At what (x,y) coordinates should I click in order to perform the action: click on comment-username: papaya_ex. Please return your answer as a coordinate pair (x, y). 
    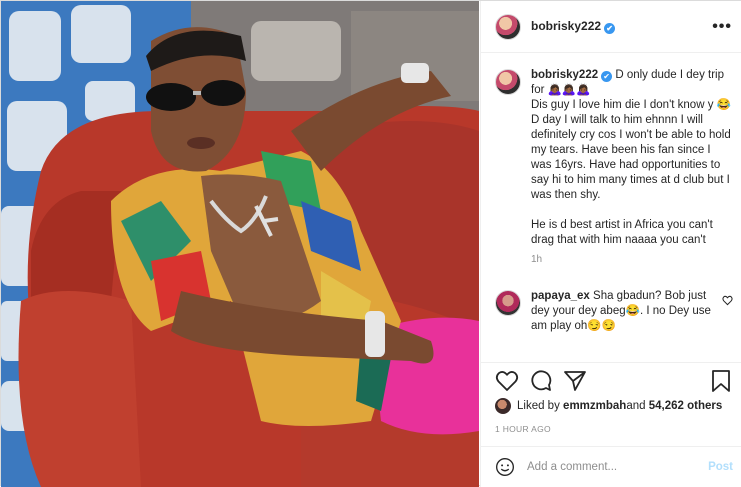
    Looking at the image, I should click on (560, 296).